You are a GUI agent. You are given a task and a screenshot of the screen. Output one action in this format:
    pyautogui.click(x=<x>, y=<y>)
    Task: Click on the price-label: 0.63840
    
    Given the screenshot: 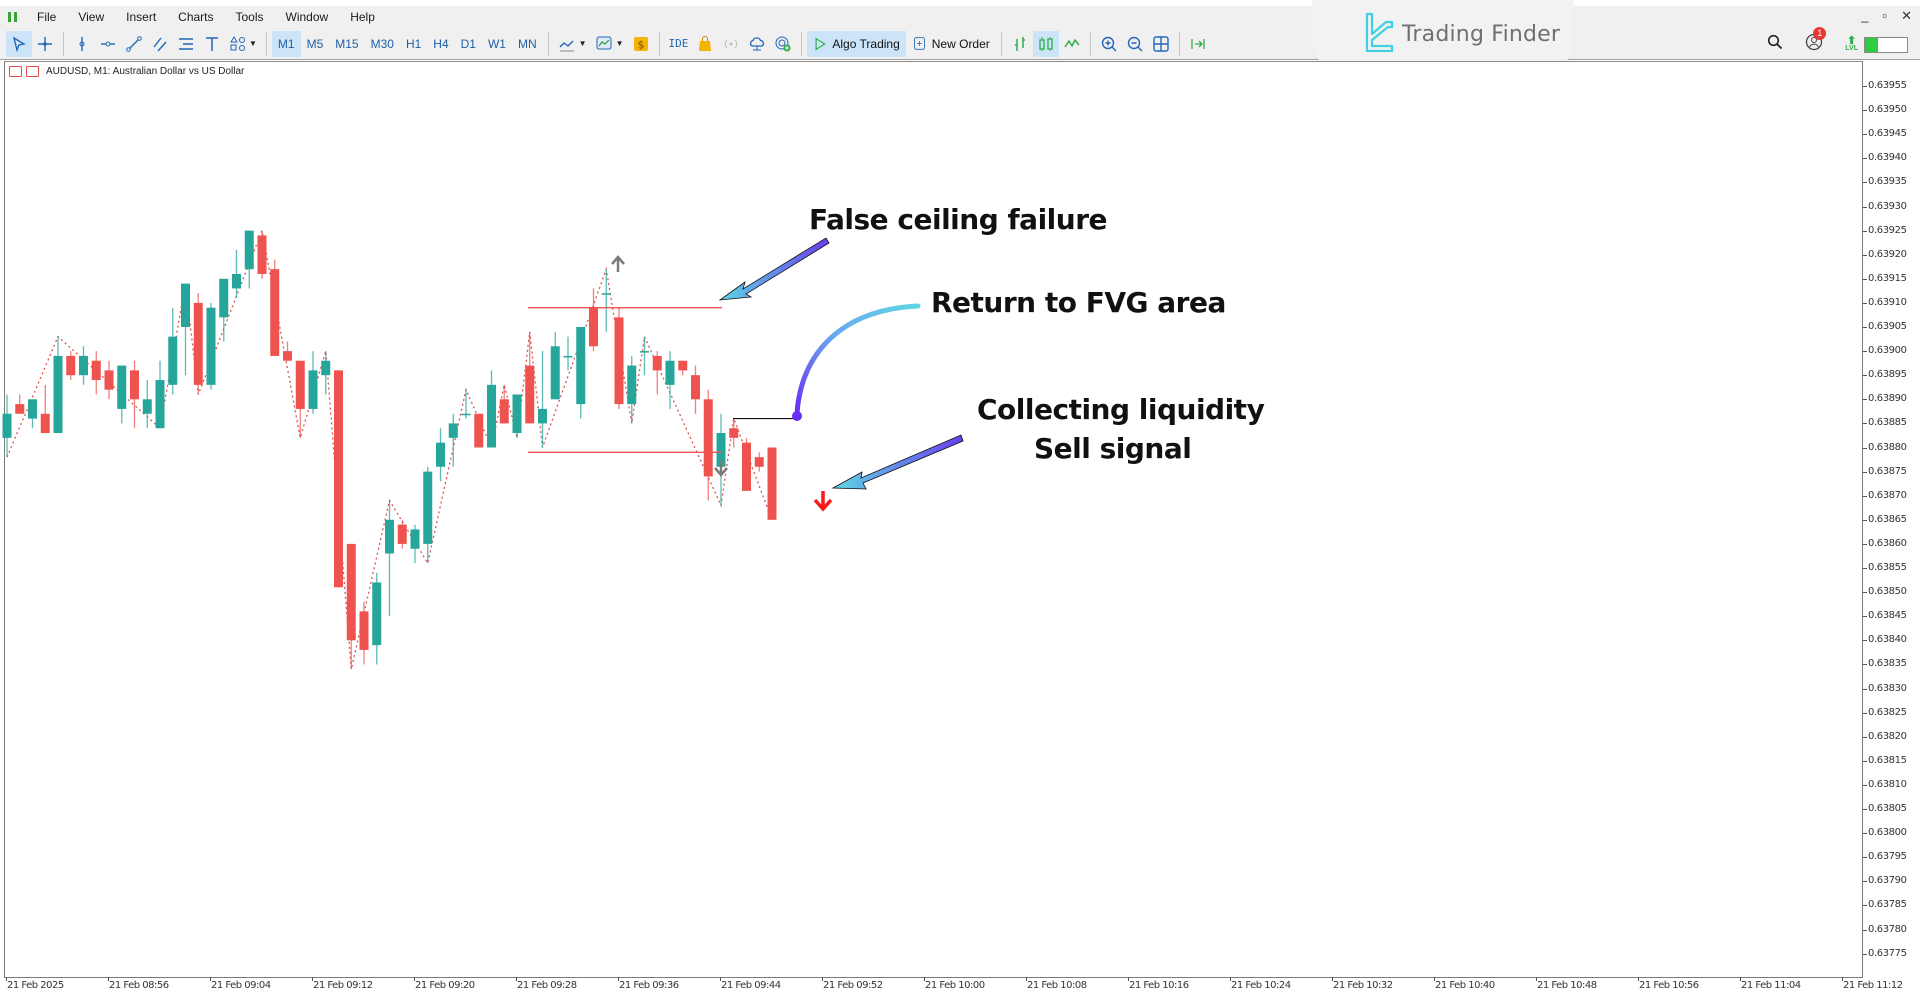 What is the action you would take?
    pyautogui.click(x=1887, y=640)
    